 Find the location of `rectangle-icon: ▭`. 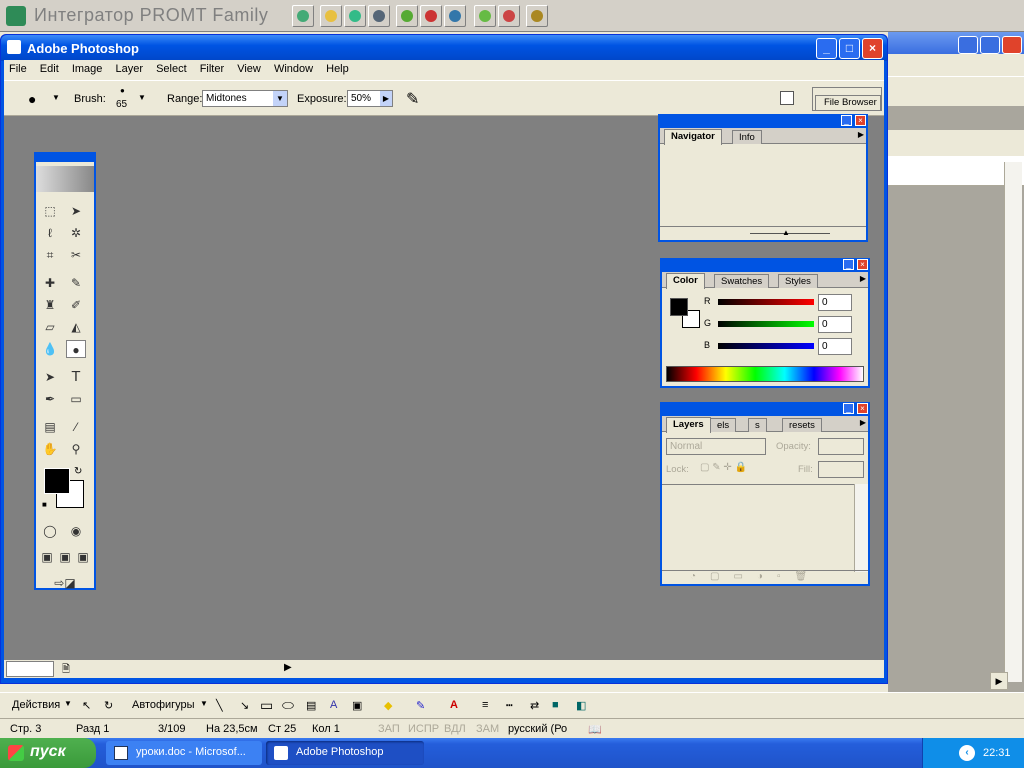

rectangle-icon: ▭ is located at coordinates (266, 705).